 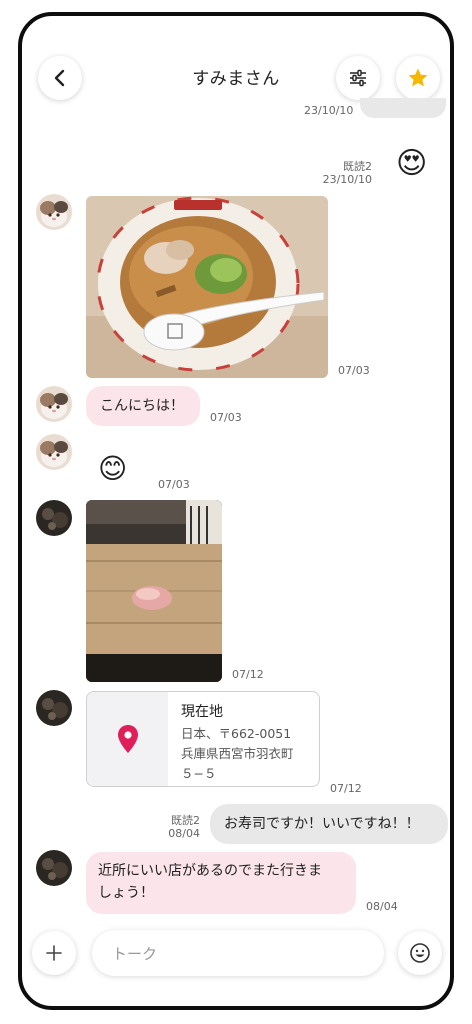 I want to click on sushi-photo, so click(x=154, y=591).